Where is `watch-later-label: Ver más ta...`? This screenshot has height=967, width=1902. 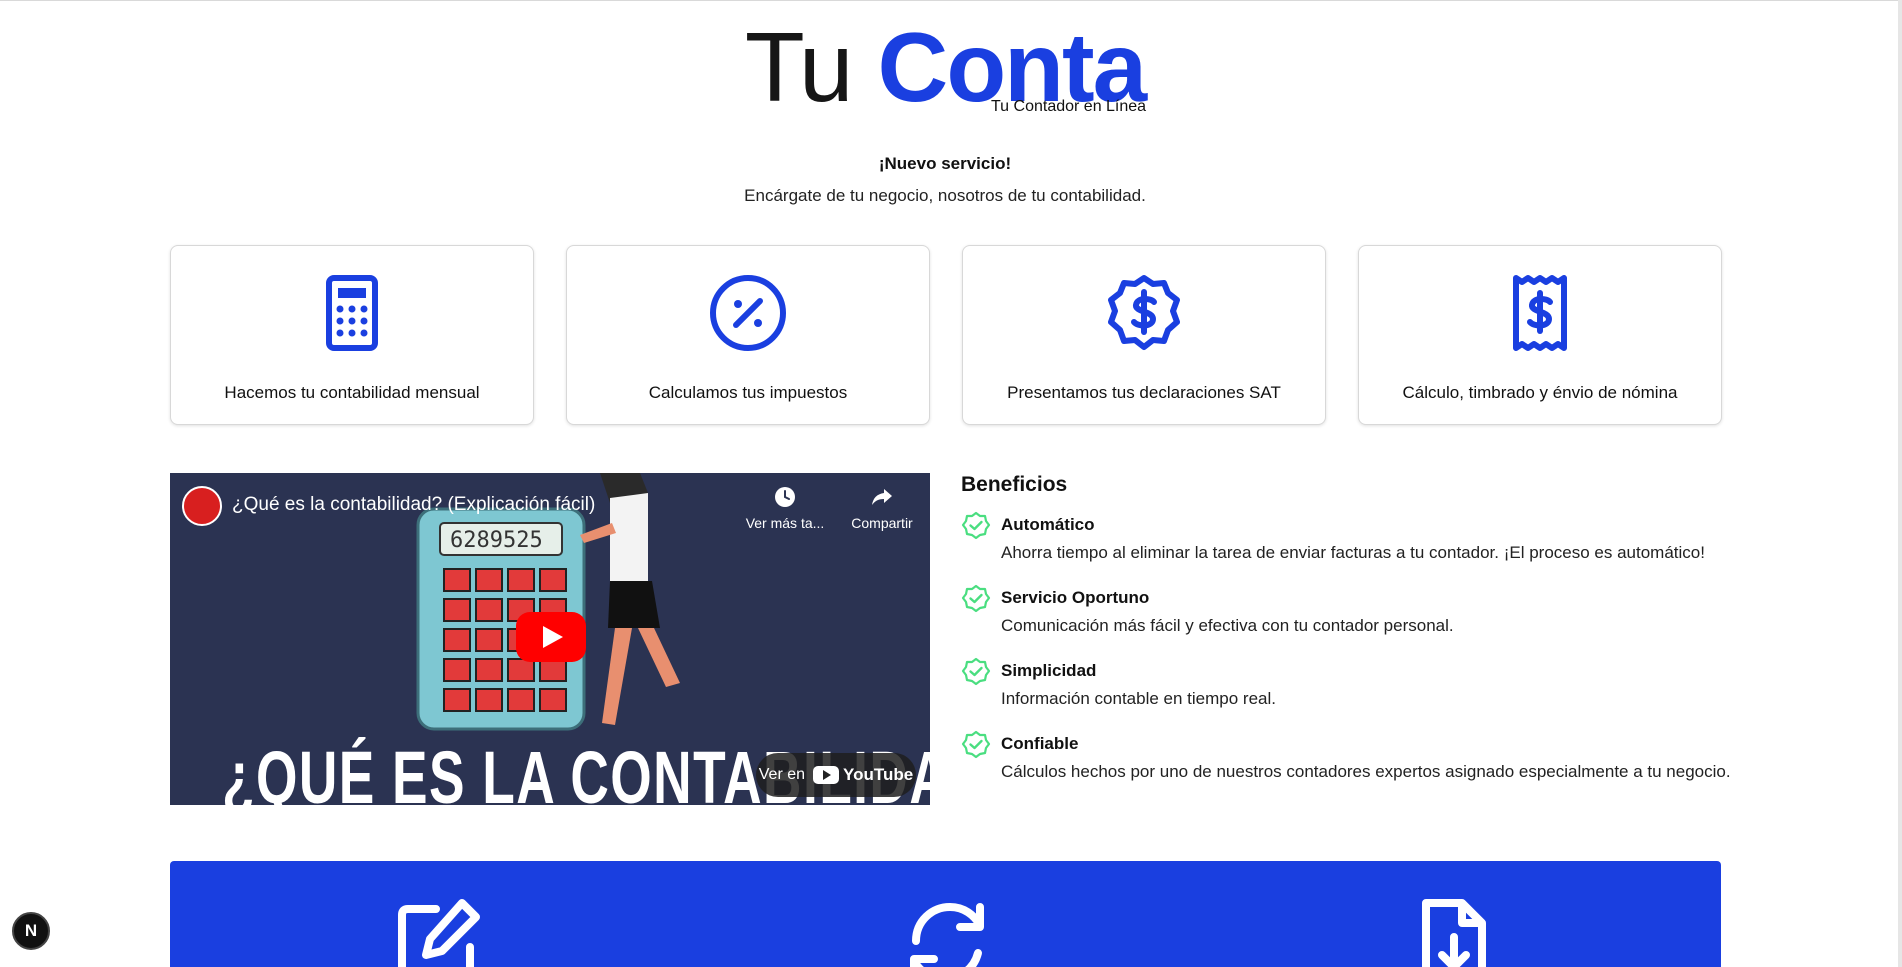
watch-later-label: Ver más ta... is located at coordinates (785, 523).